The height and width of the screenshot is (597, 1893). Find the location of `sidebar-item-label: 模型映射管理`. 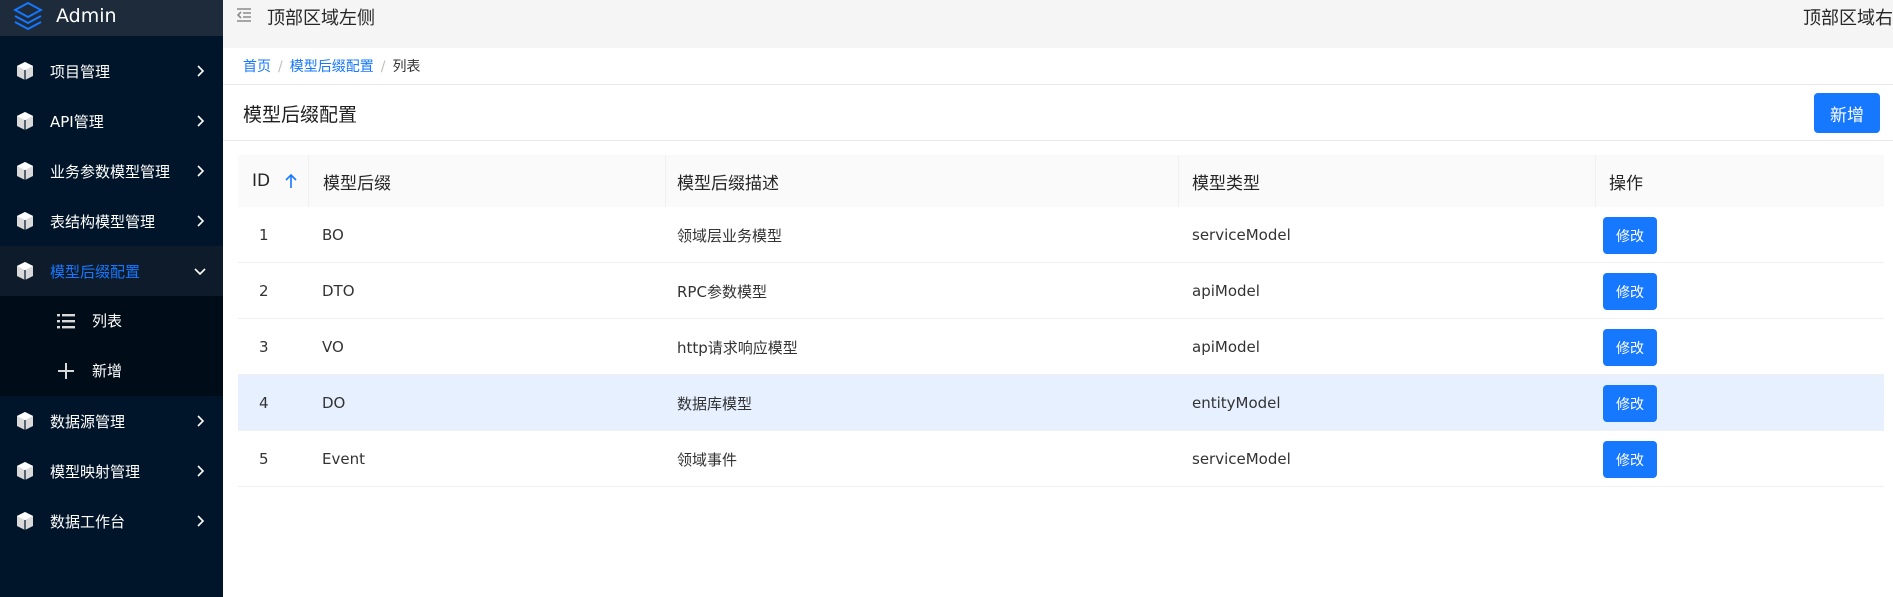

sidebar-item-label: 模型映射管理 is located at coordinates (95, 471).